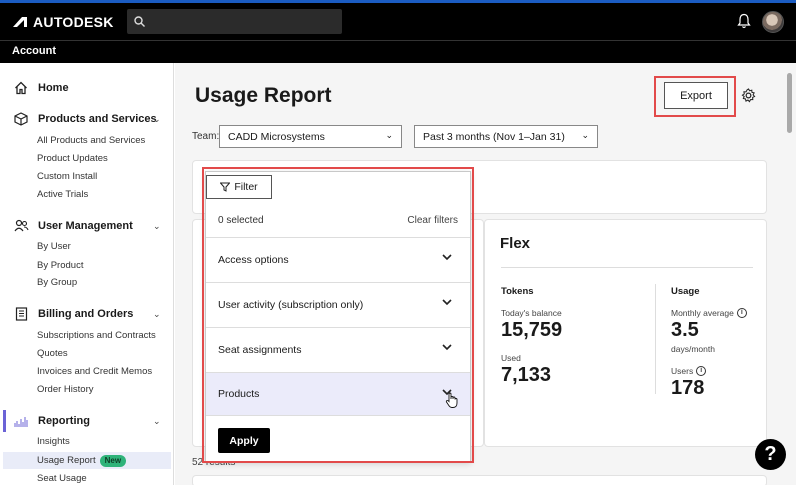  What do you see at coordinates (789, 103) in the screenshot?
I see `scrollbar-thumb` at bounding box center [789, 103].